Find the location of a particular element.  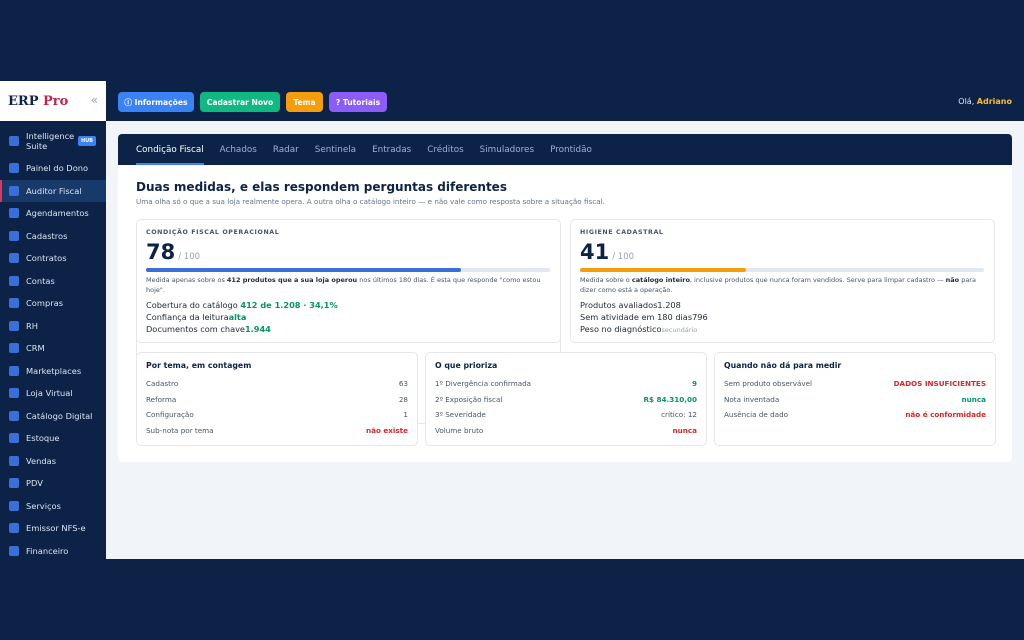

score-value: 41 is located at coordinates (595, 252).